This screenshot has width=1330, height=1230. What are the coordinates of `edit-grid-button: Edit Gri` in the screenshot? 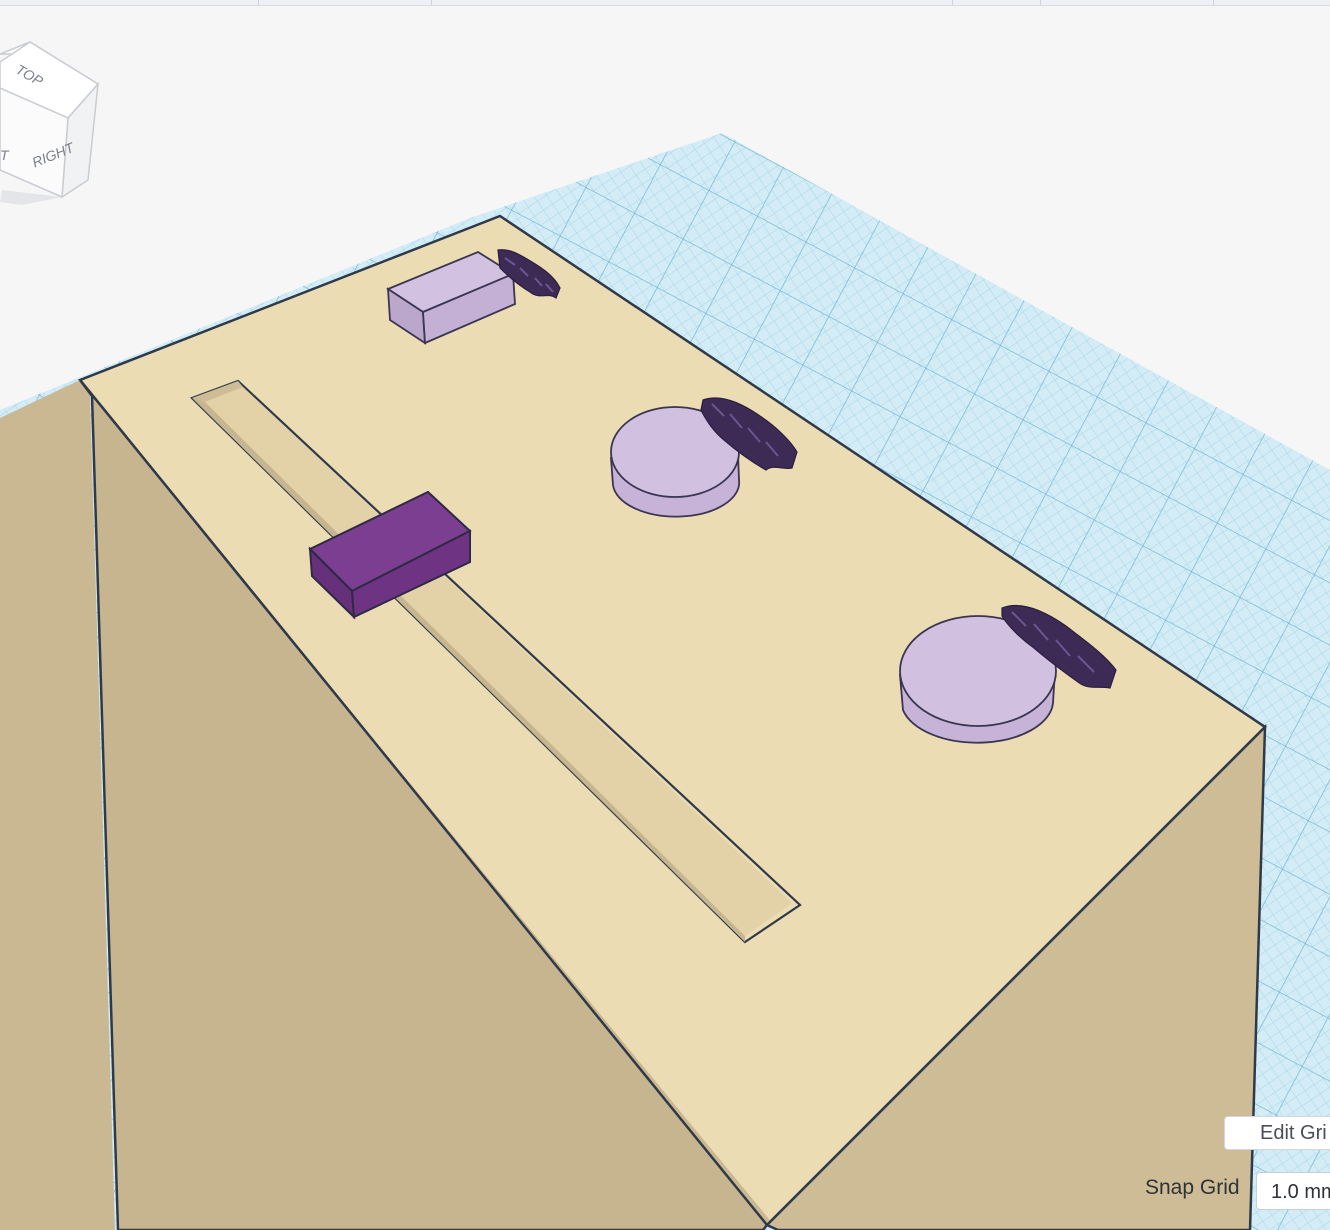 It's located at (1277, 1133).